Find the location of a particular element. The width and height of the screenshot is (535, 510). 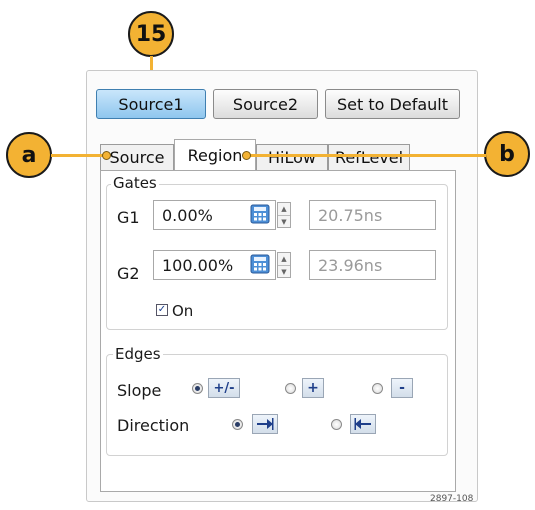

source2-button: Source2 is located at coordinates (265, 104).